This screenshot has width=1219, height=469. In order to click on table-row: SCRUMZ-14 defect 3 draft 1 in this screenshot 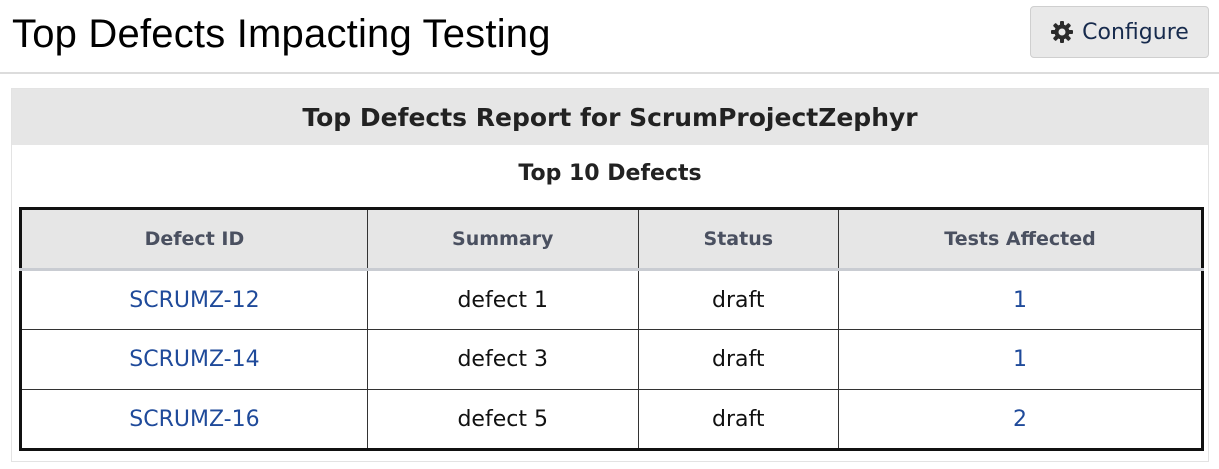, I will do `click(611, 359)`.